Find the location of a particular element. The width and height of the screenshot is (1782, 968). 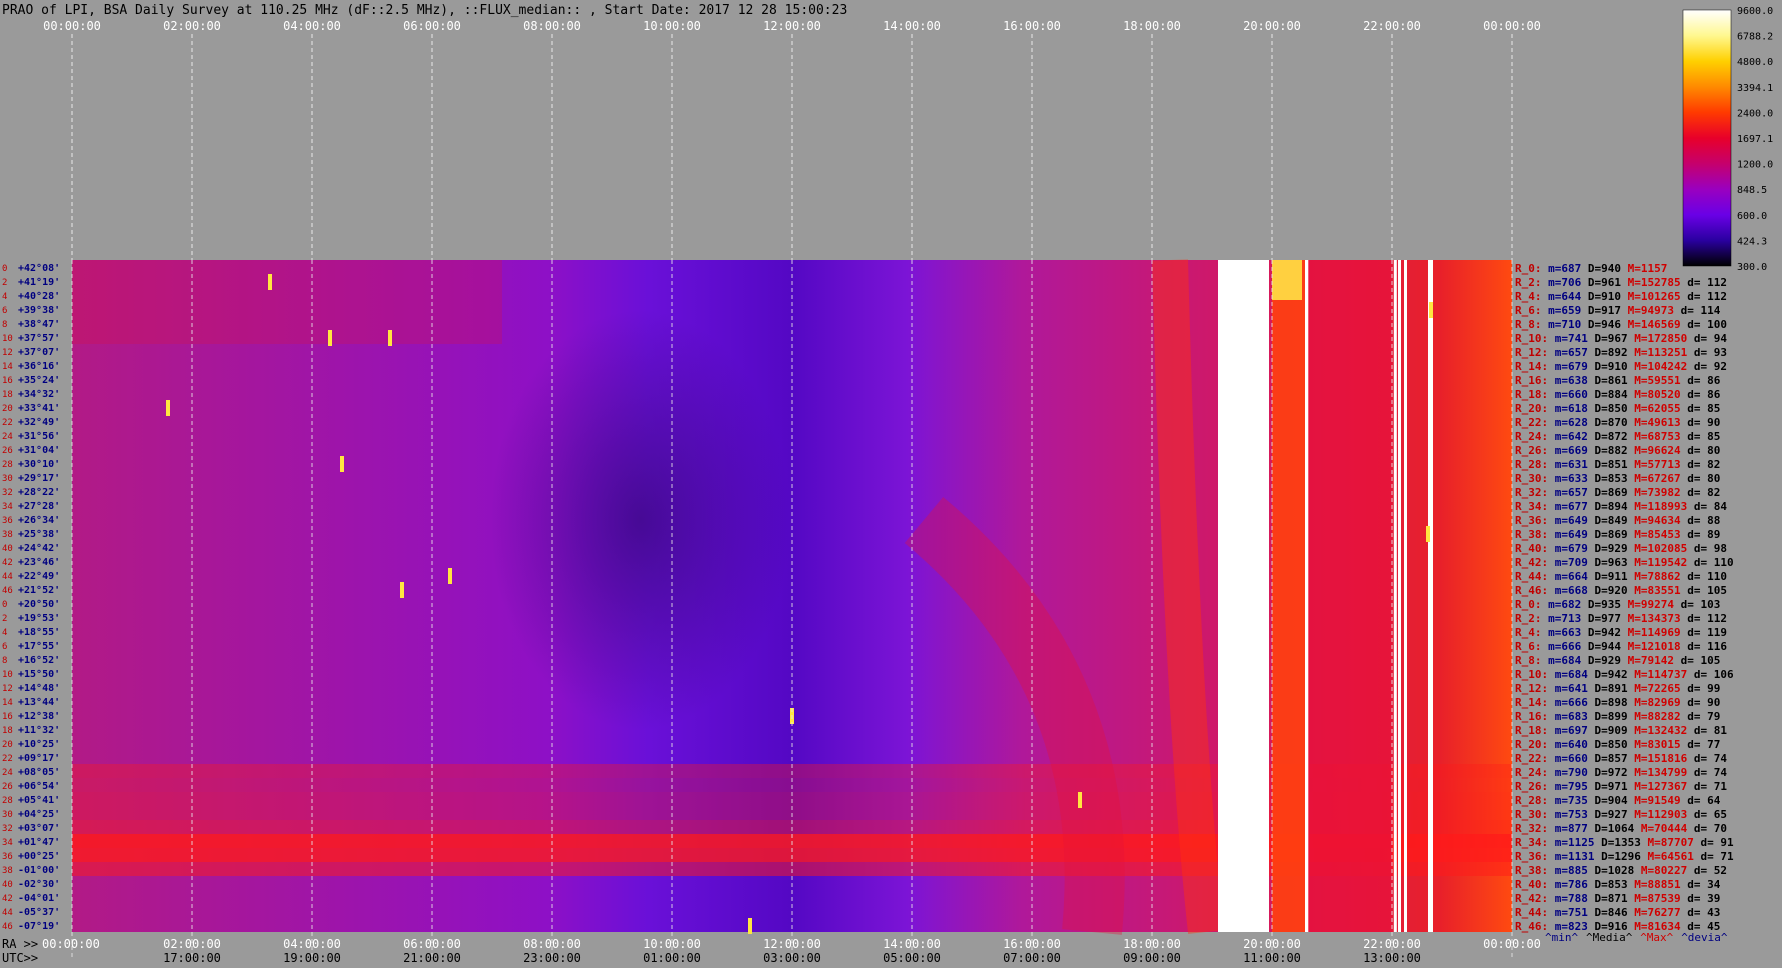

colorbar-tick-label: 9600.0 is located at coordinates (1755, 11).